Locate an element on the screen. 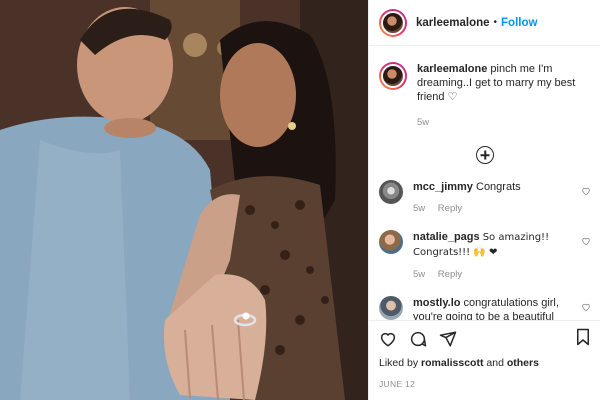 This screenshot has width=600, height=400. comment-username: mostly.lo is located at coordinates (436, 303).